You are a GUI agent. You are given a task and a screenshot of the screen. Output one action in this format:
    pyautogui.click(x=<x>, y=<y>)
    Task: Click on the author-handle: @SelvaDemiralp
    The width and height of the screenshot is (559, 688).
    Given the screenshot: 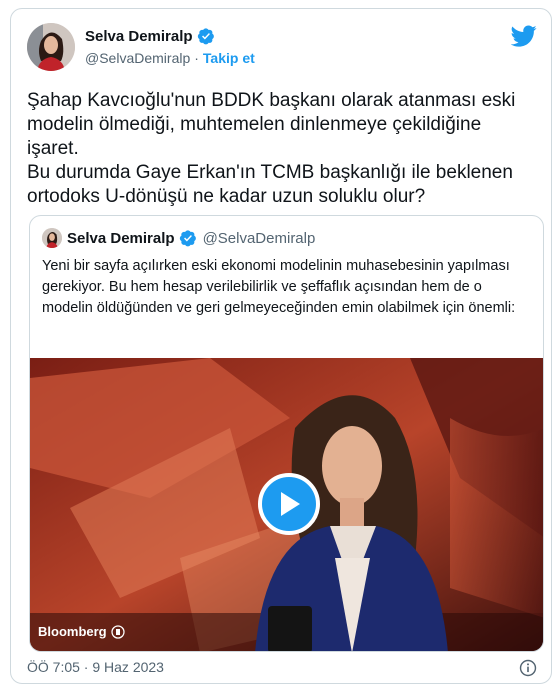 What is the action you would take?
    pyautogui.click(x=137, y=58)
    